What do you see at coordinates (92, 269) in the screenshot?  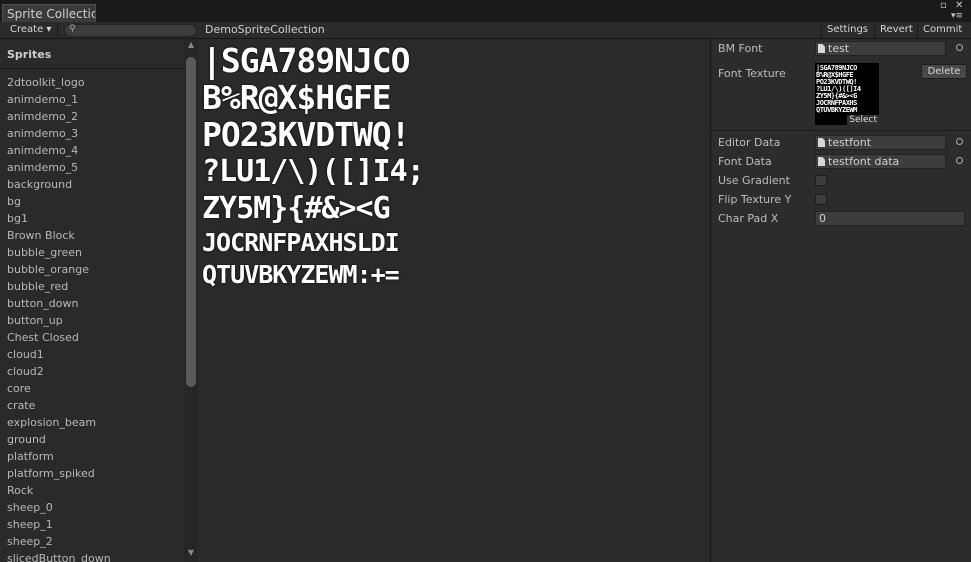 I see `sprite-list-item: bubble_orange` at bounding box center [92, 269].